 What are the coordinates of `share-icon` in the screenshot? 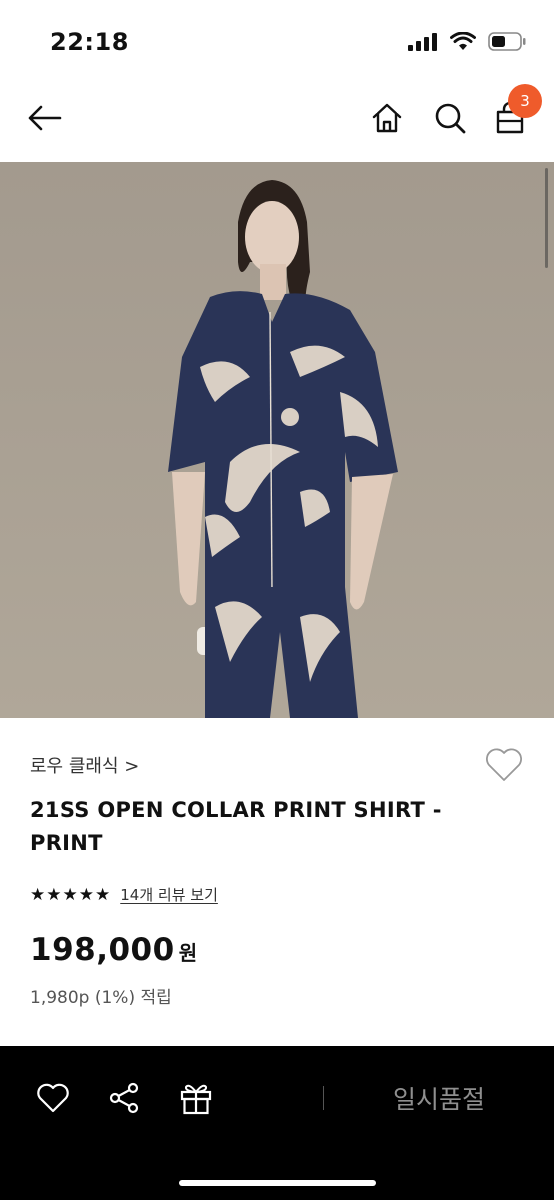 It's located at (124, 1098).